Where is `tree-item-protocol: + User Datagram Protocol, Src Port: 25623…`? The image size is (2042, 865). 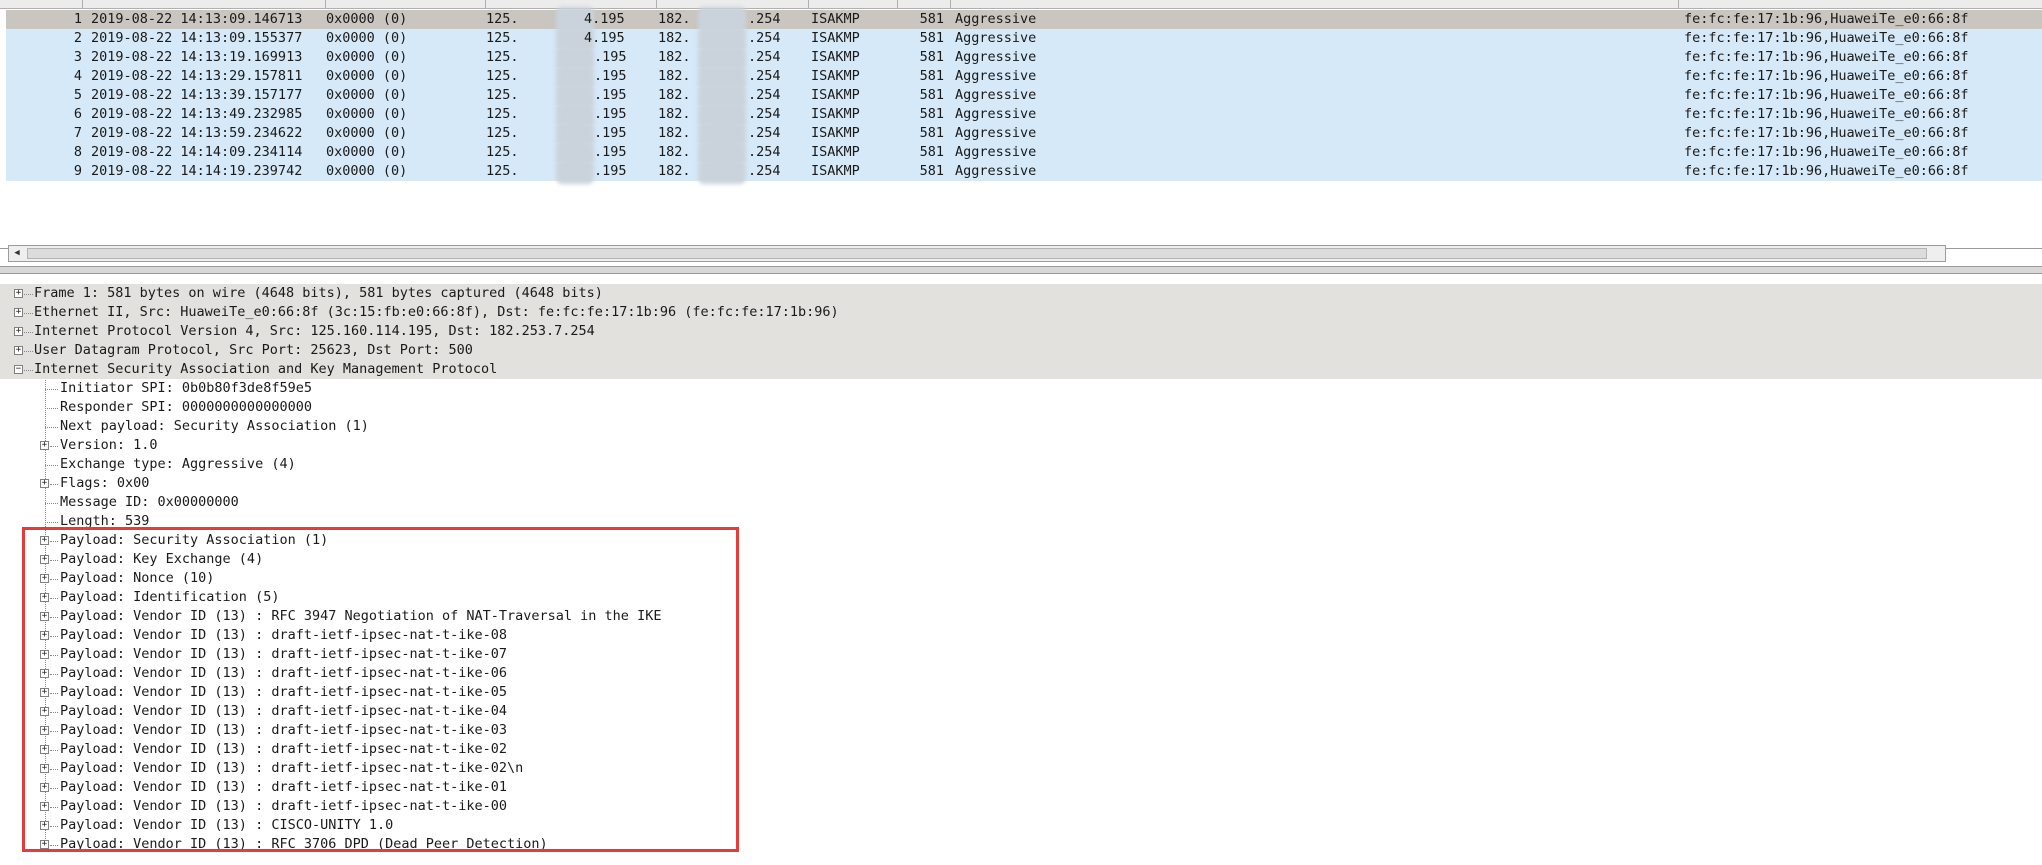
tree-item-protocol: + User Datagram Protocol, Src Port: 25623… is located at coordinates (1021, 350).